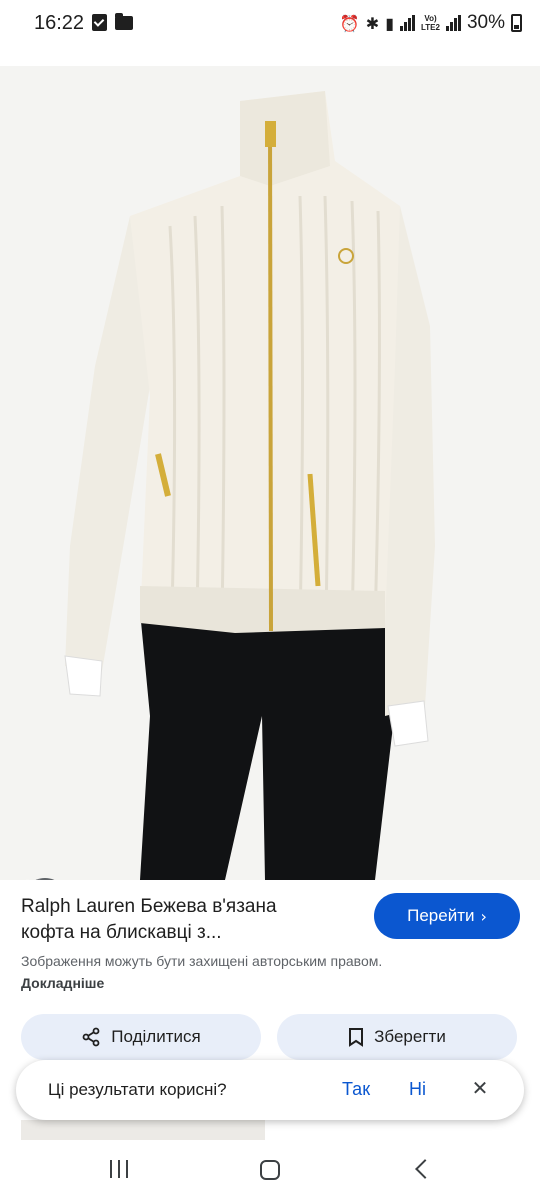  What do you see at coordinates (137, 1089) in the screenshot?
I see `feedback-question: Ці результати корисні?` at bounding box center [137, 1089].